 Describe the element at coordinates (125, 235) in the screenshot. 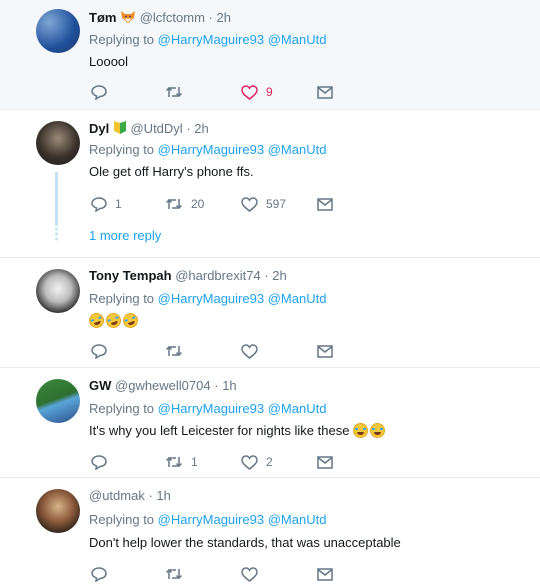

I see `show-more-replies-link: 1 more reply` at that location.